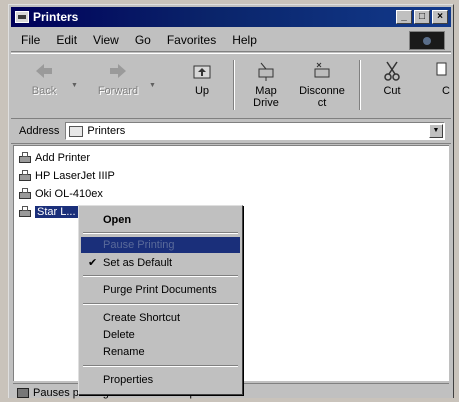 The width and height of the screenshot is (459, 402). I want to click on disconnect-button: Disconne ct, so click(322, 85).